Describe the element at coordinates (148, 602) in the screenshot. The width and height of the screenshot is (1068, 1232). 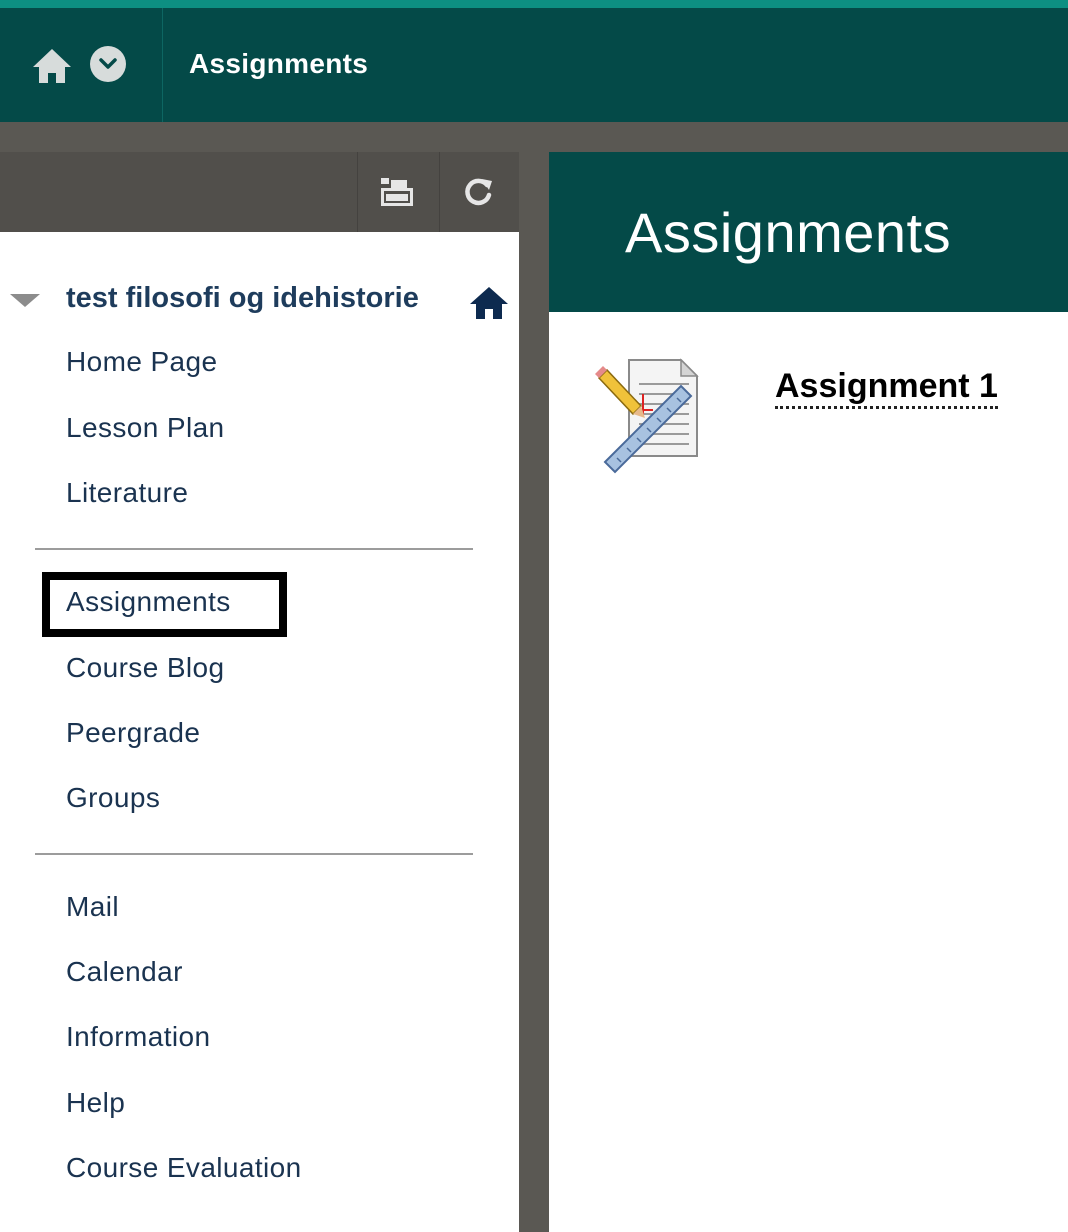
I see `sidebar-item-assignments: Assignments` at that location.